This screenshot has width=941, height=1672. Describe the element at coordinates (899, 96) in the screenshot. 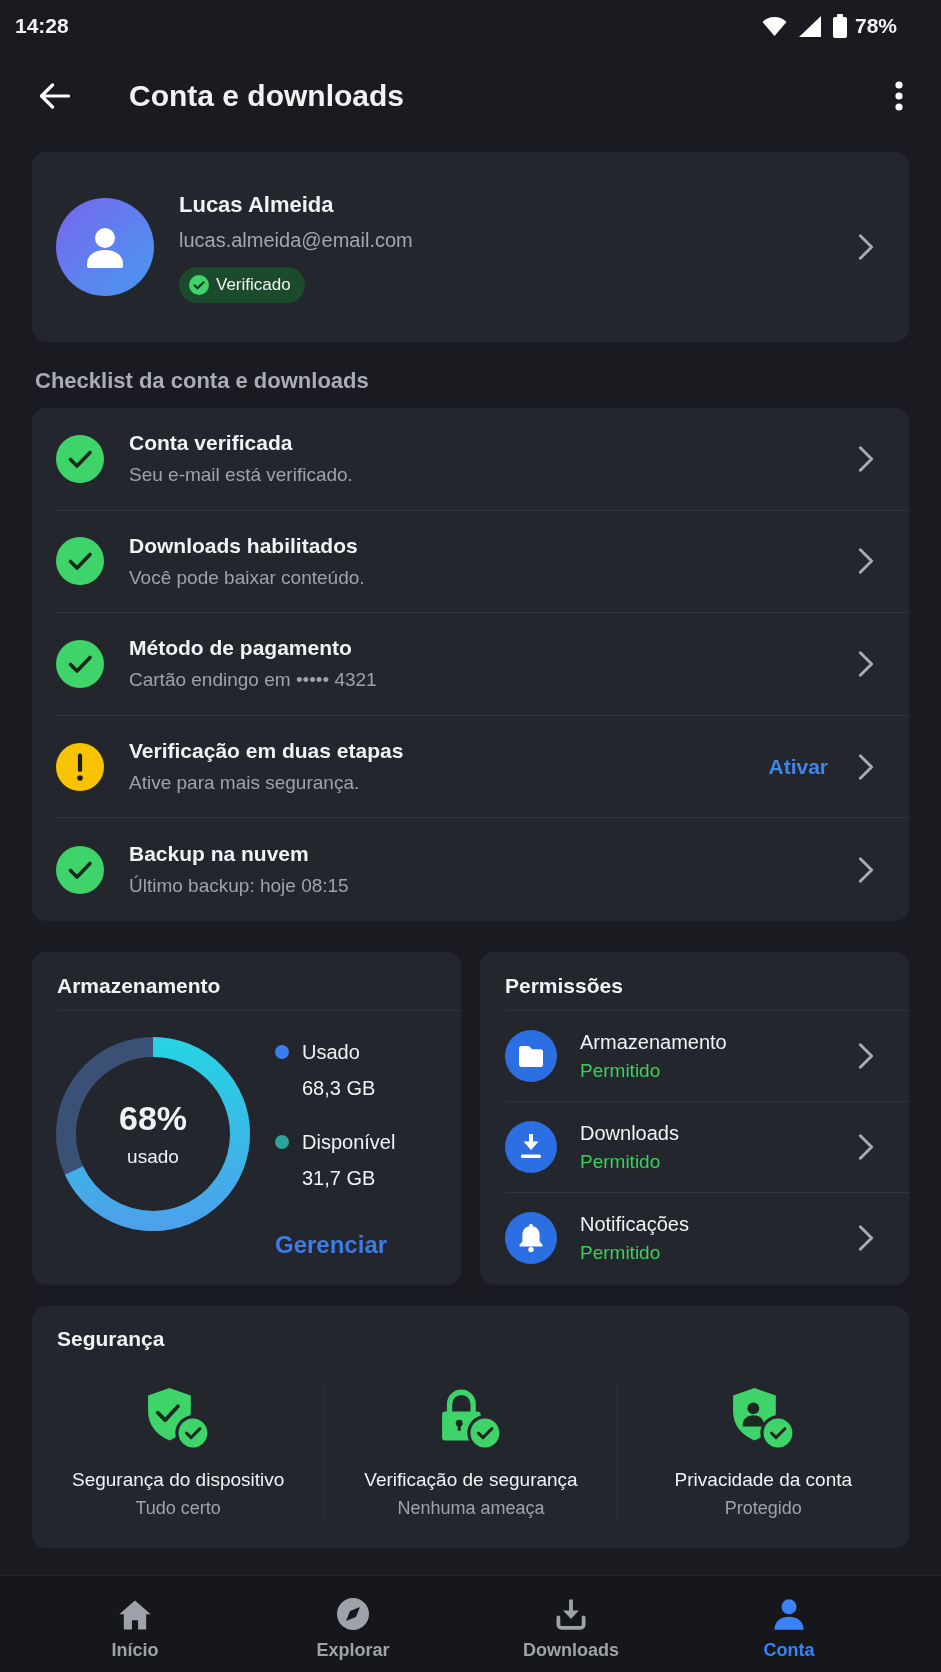

I see `more-vert-icon` at that location.